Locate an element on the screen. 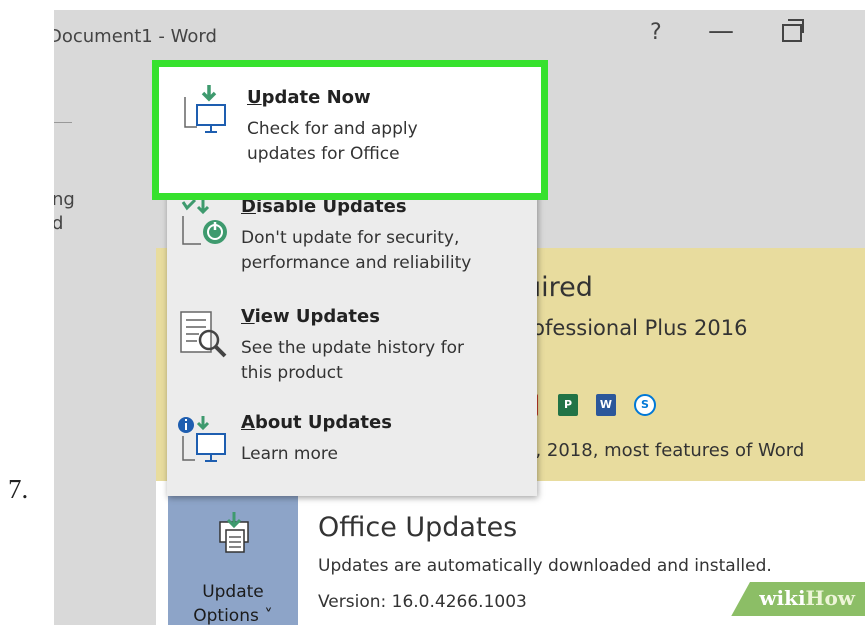  update-now-title: Update Now is located at coordinates (309, 97).